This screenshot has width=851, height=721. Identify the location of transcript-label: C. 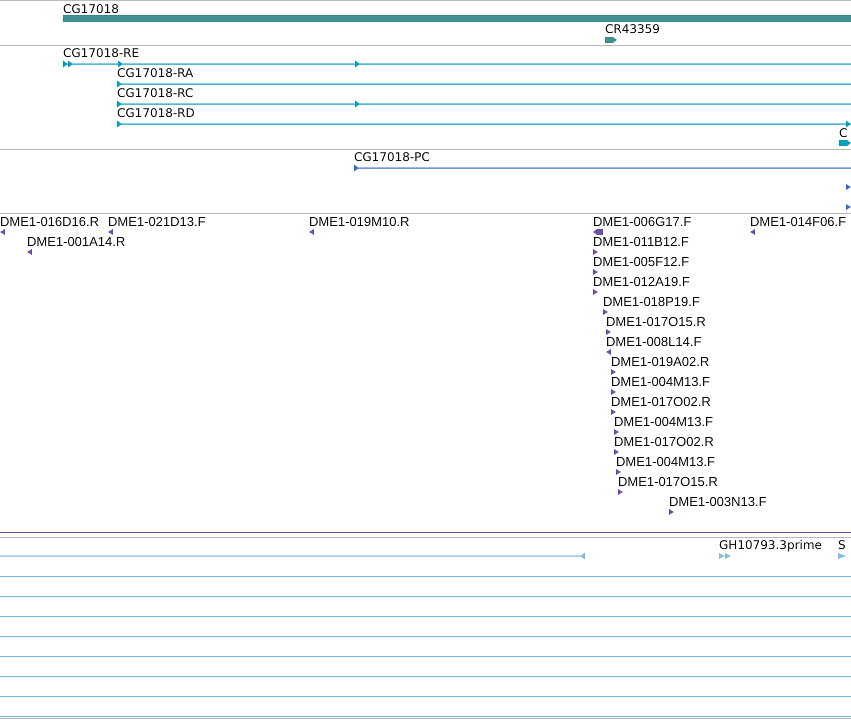
(843, 133).